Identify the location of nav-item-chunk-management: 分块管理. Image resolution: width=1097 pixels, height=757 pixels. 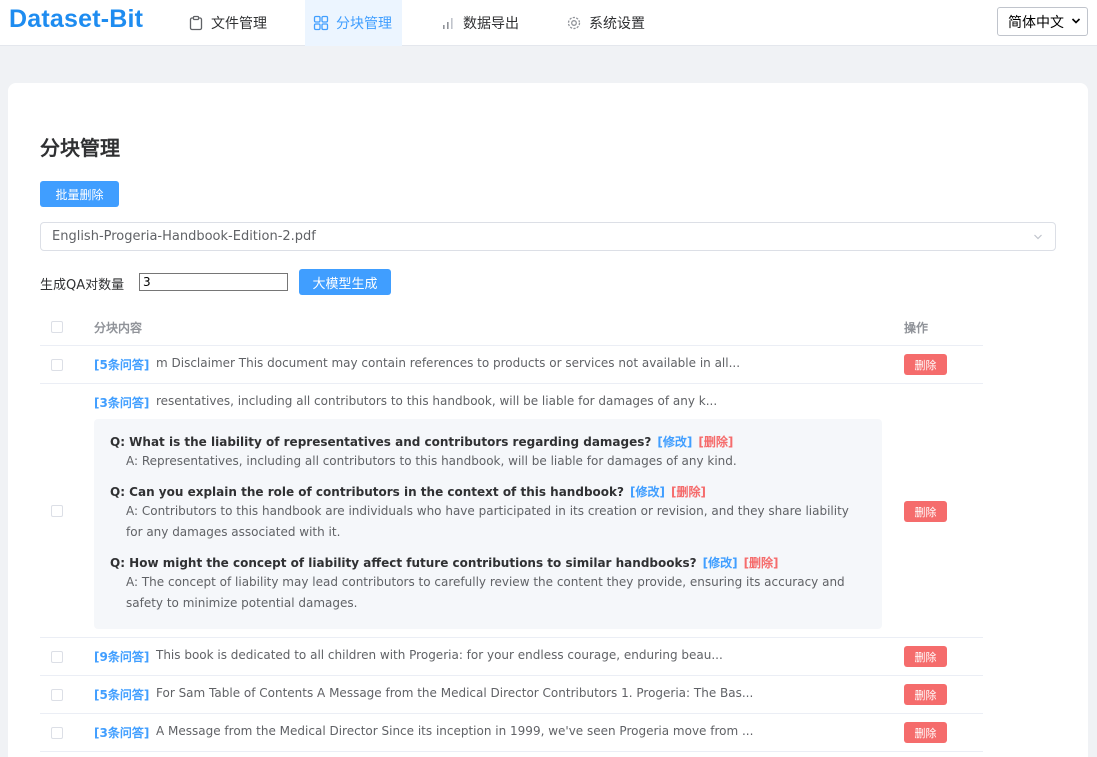
(353, 23).